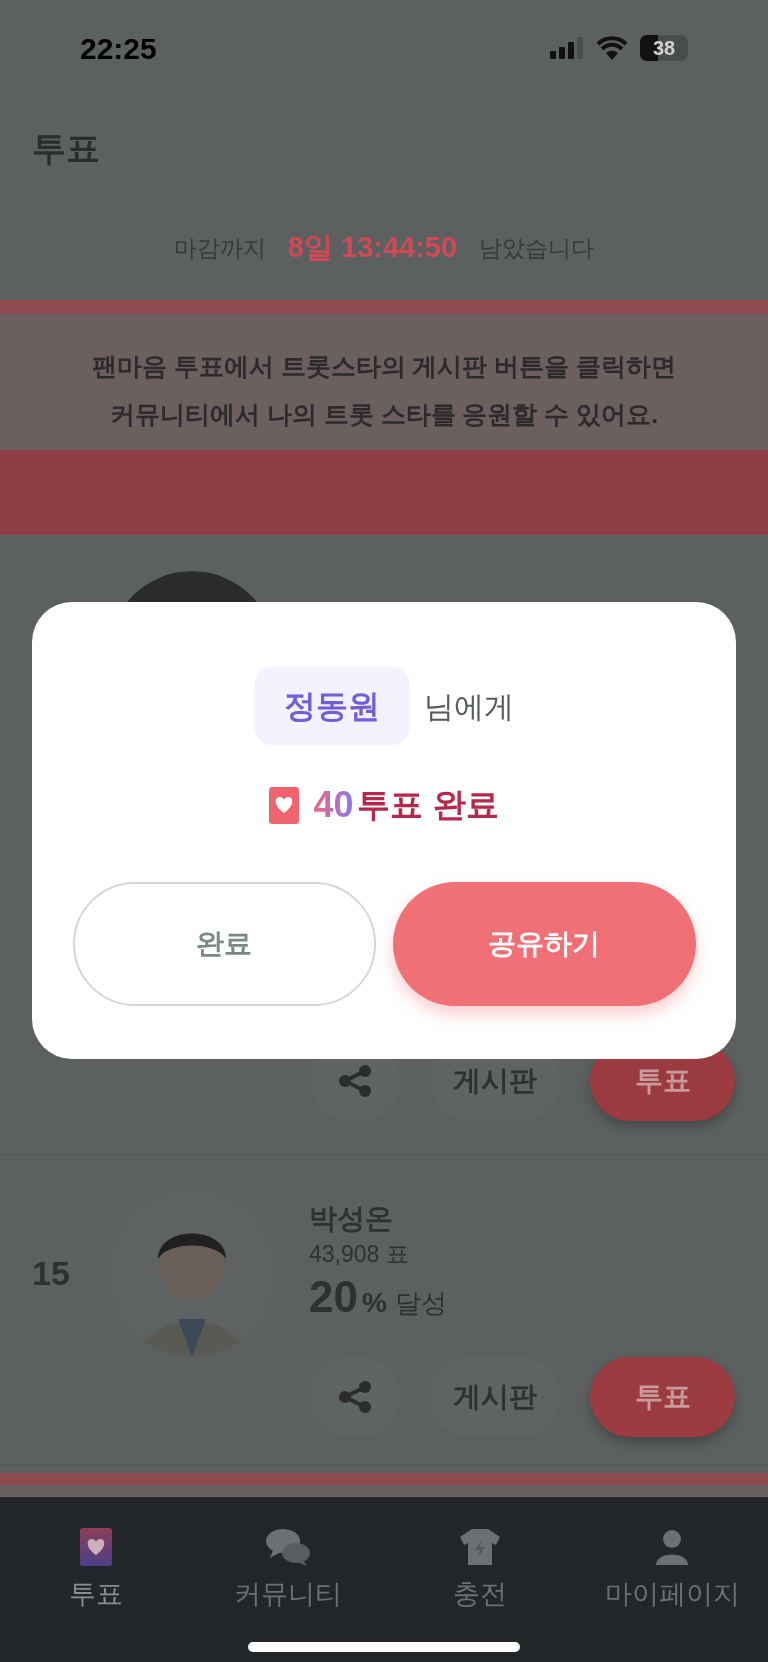 Image resolution: width=768 pixels, height=1662 pixels. I want to click on recipient-suffix: 님에게, so click(469, 706).